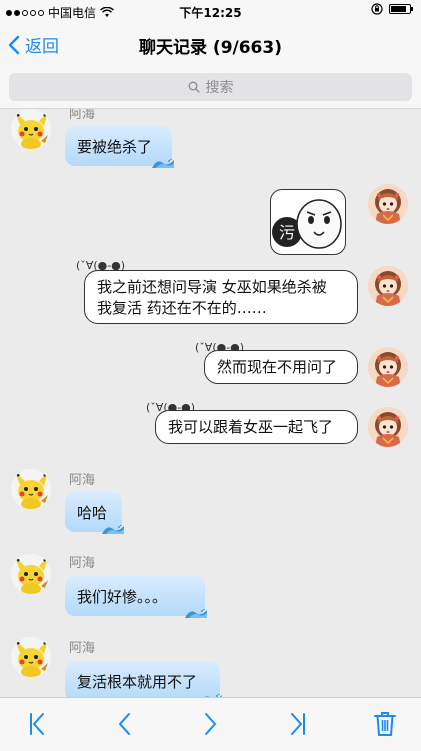 The height and width of the screenshot is (751, 421). I want to click on search-area: 搜索, so click(210, 87).